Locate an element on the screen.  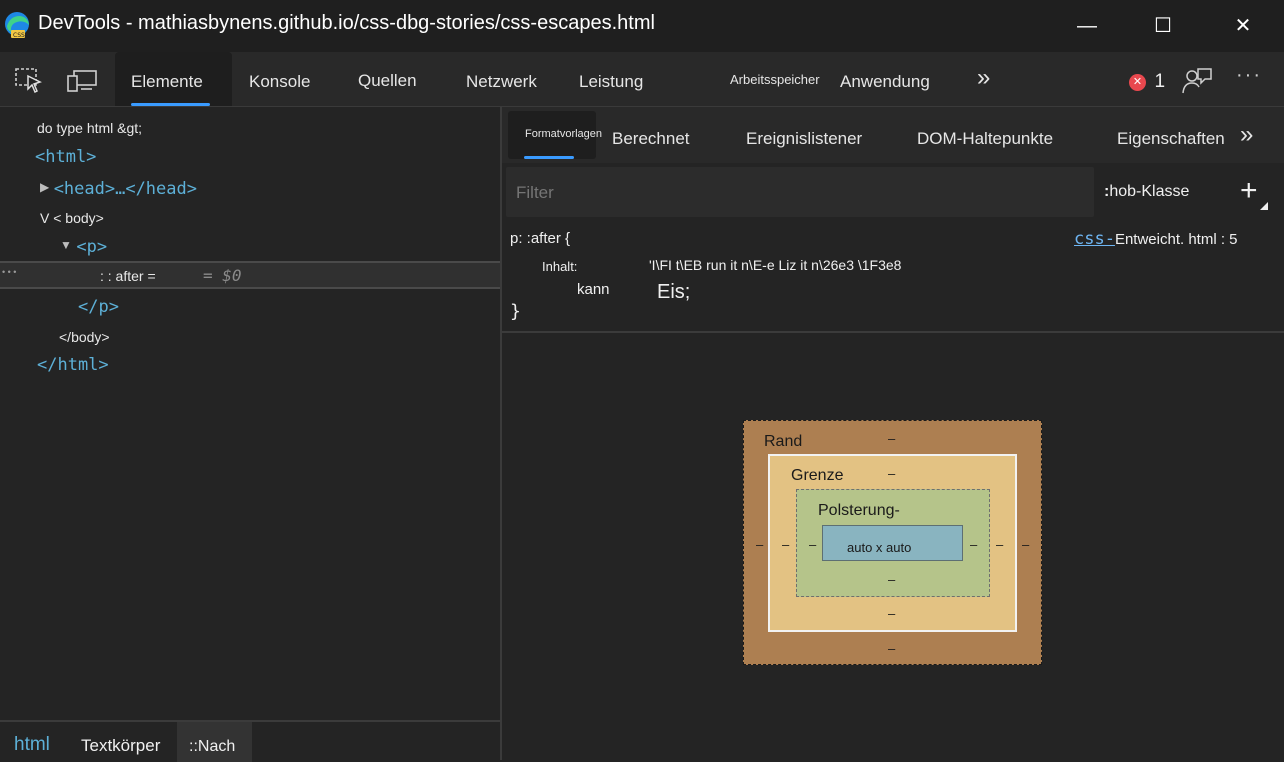
new-style-rule-button: + is located at coordinates (1255, 194).